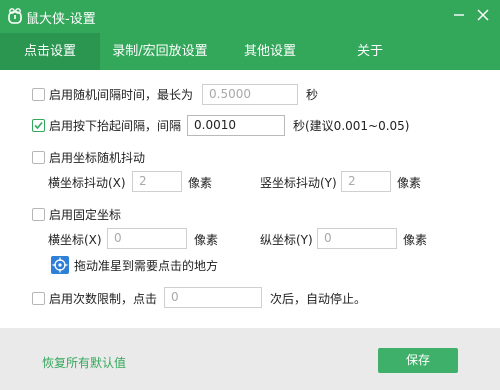  I want to click on random-interval-unit: 秒, so click(312, 95).